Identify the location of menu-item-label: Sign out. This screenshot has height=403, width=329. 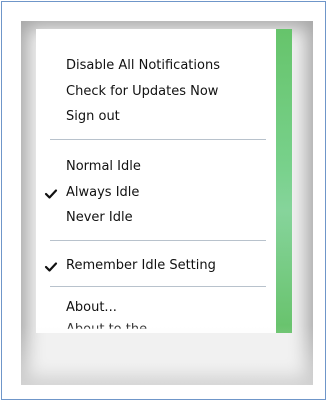
(93, 116).